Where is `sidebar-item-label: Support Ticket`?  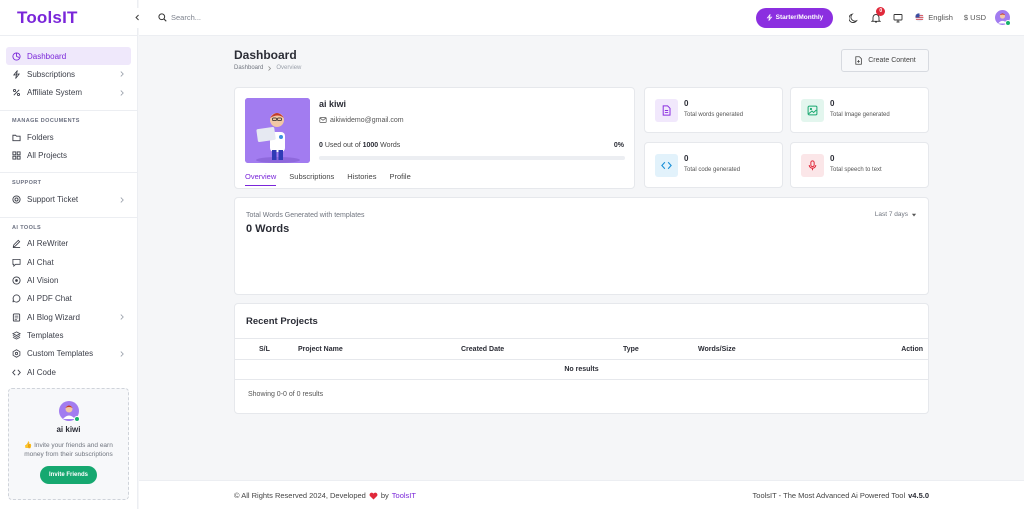 sidebar-item-label: Support Ticket is located at coordinates (53, 200).